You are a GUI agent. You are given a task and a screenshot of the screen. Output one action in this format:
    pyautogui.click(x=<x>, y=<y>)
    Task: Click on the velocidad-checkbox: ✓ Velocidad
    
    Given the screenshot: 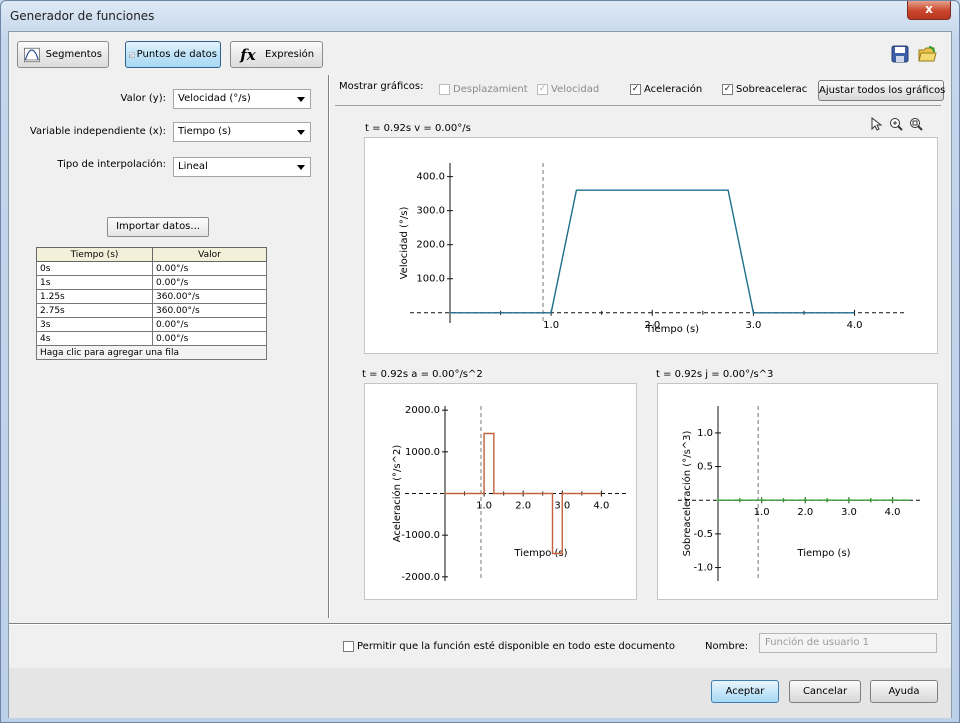 What is the action you would take?
    pyautogui.click(x=568, y=89)
    